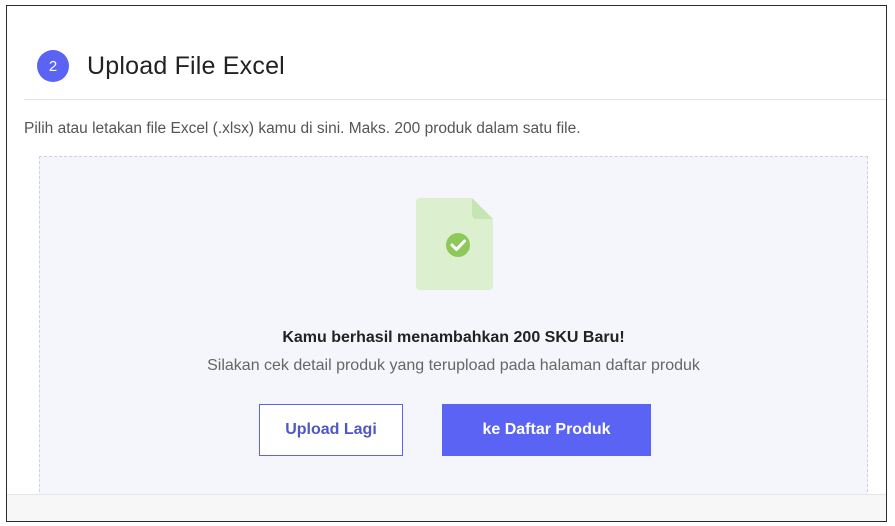 This screenshot has height=526, width=895. I want to click on step-title: Upload File Excel, so click(186, 65).